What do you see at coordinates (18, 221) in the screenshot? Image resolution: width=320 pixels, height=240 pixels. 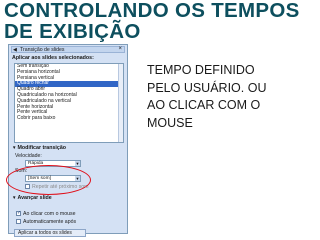 I see `automatically-after-checkbox` at bounding box center [18, 221].